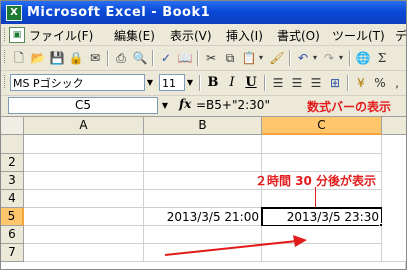 This screenshot has width=415, height=275. Describe the element at coordinates (322, 163) in the screenshot. I see `cell-c2` at that location.